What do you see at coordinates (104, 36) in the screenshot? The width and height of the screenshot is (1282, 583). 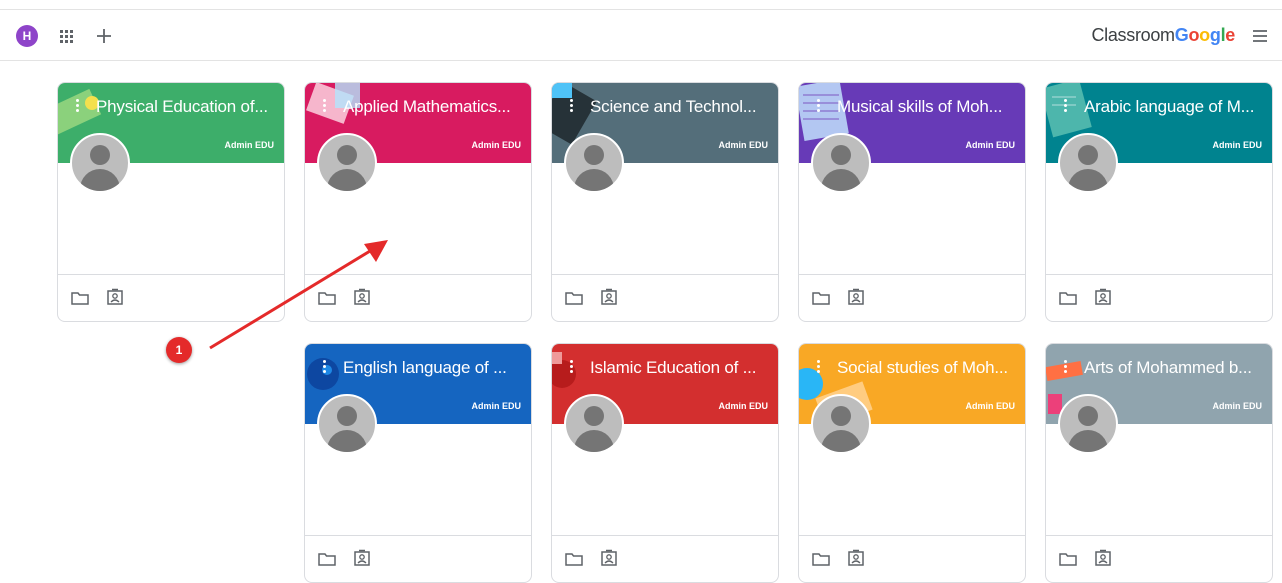 I see `add-icon` at bounding box center [104, 36].